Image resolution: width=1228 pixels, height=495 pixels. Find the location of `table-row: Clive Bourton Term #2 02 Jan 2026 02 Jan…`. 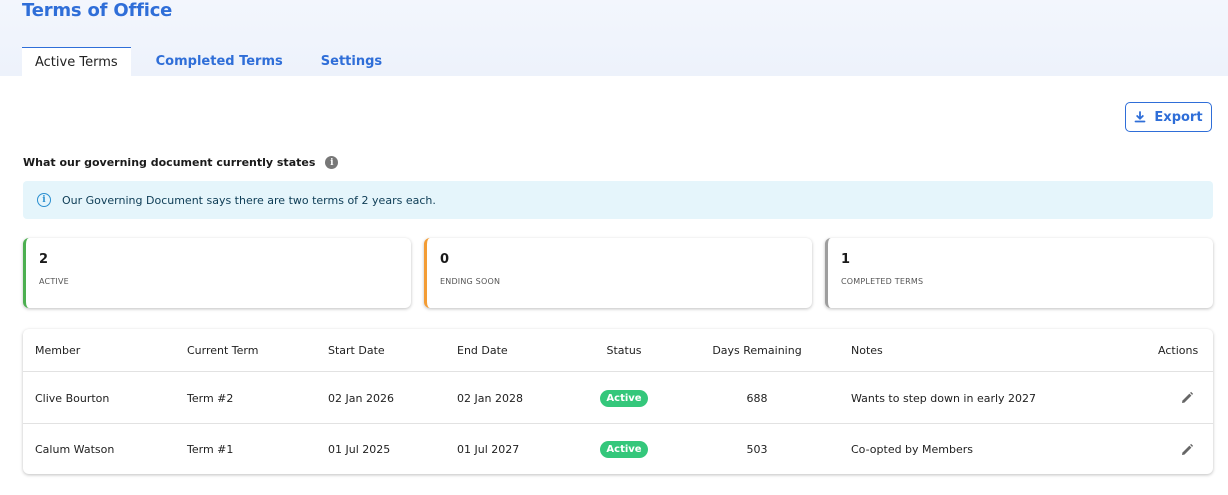

table-row: Clive Bourton Term #2 02 Jan 2026 02 Jan… is located at coordinates (618, 398).